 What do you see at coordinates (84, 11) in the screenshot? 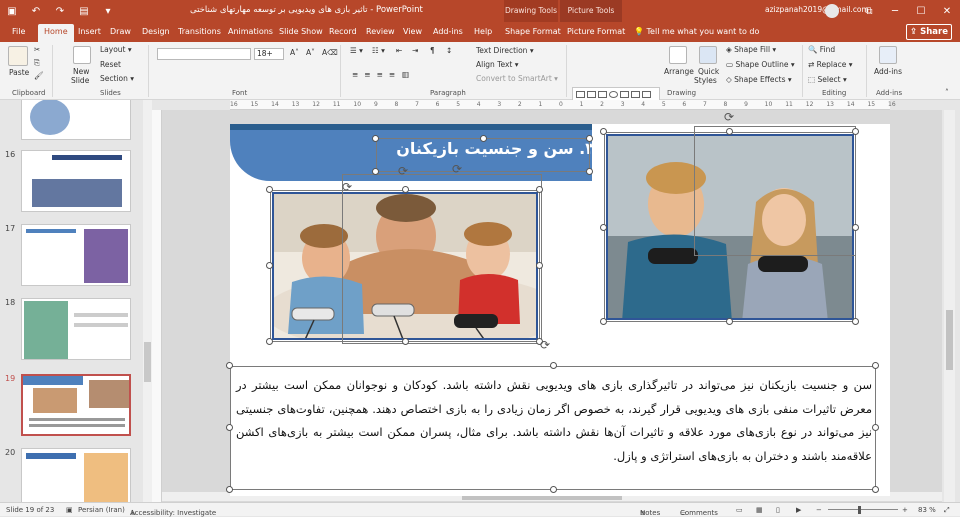
I see `start-from-beginning-icon: ▤` at bounding box center [84, 11].